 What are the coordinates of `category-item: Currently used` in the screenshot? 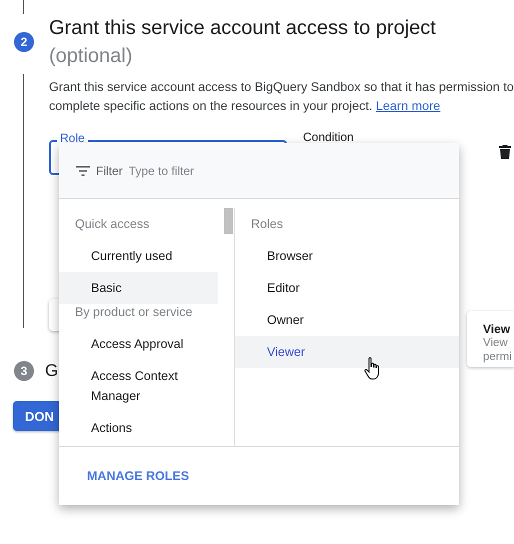 It's located at (138, 256).